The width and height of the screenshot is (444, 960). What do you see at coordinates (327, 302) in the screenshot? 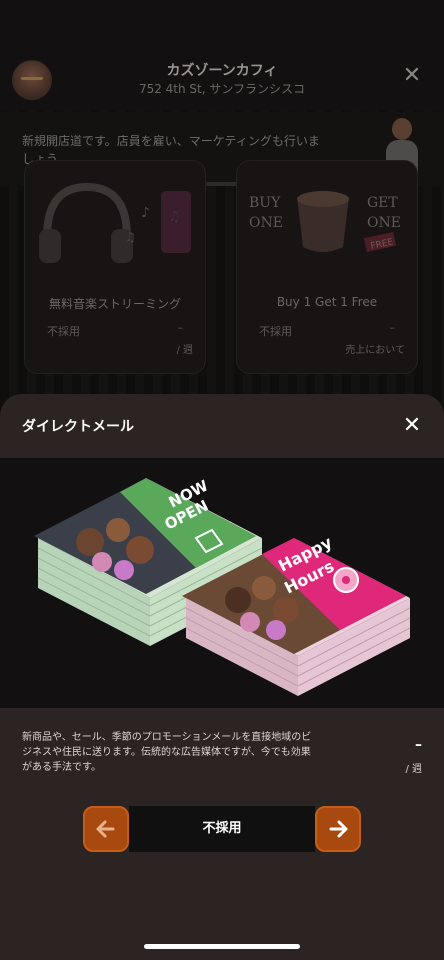
I see `card-title: Buy 1 Get 1 Free` at bounding box center [327, 302].